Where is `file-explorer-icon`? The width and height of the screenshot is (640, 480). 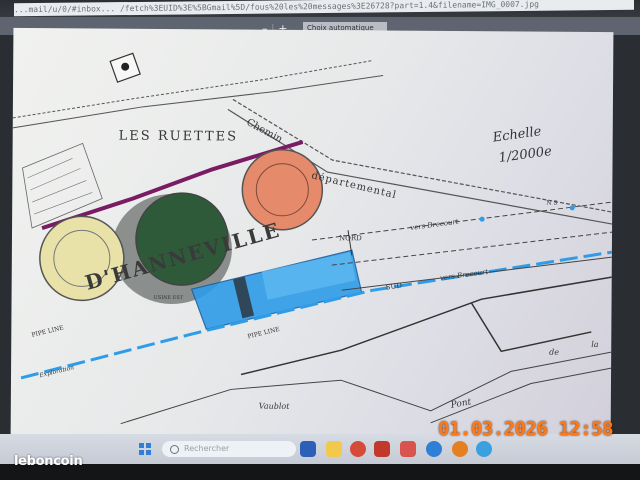
file-explorer-icon is located at coordinates (334, 449).